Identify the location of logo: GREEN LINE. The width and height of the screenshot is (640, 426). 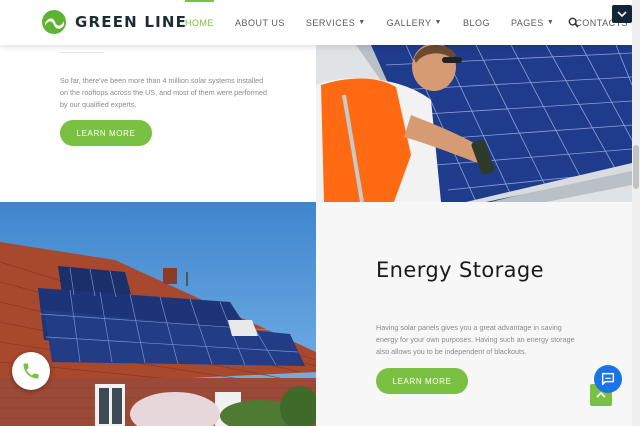
(114, 22).